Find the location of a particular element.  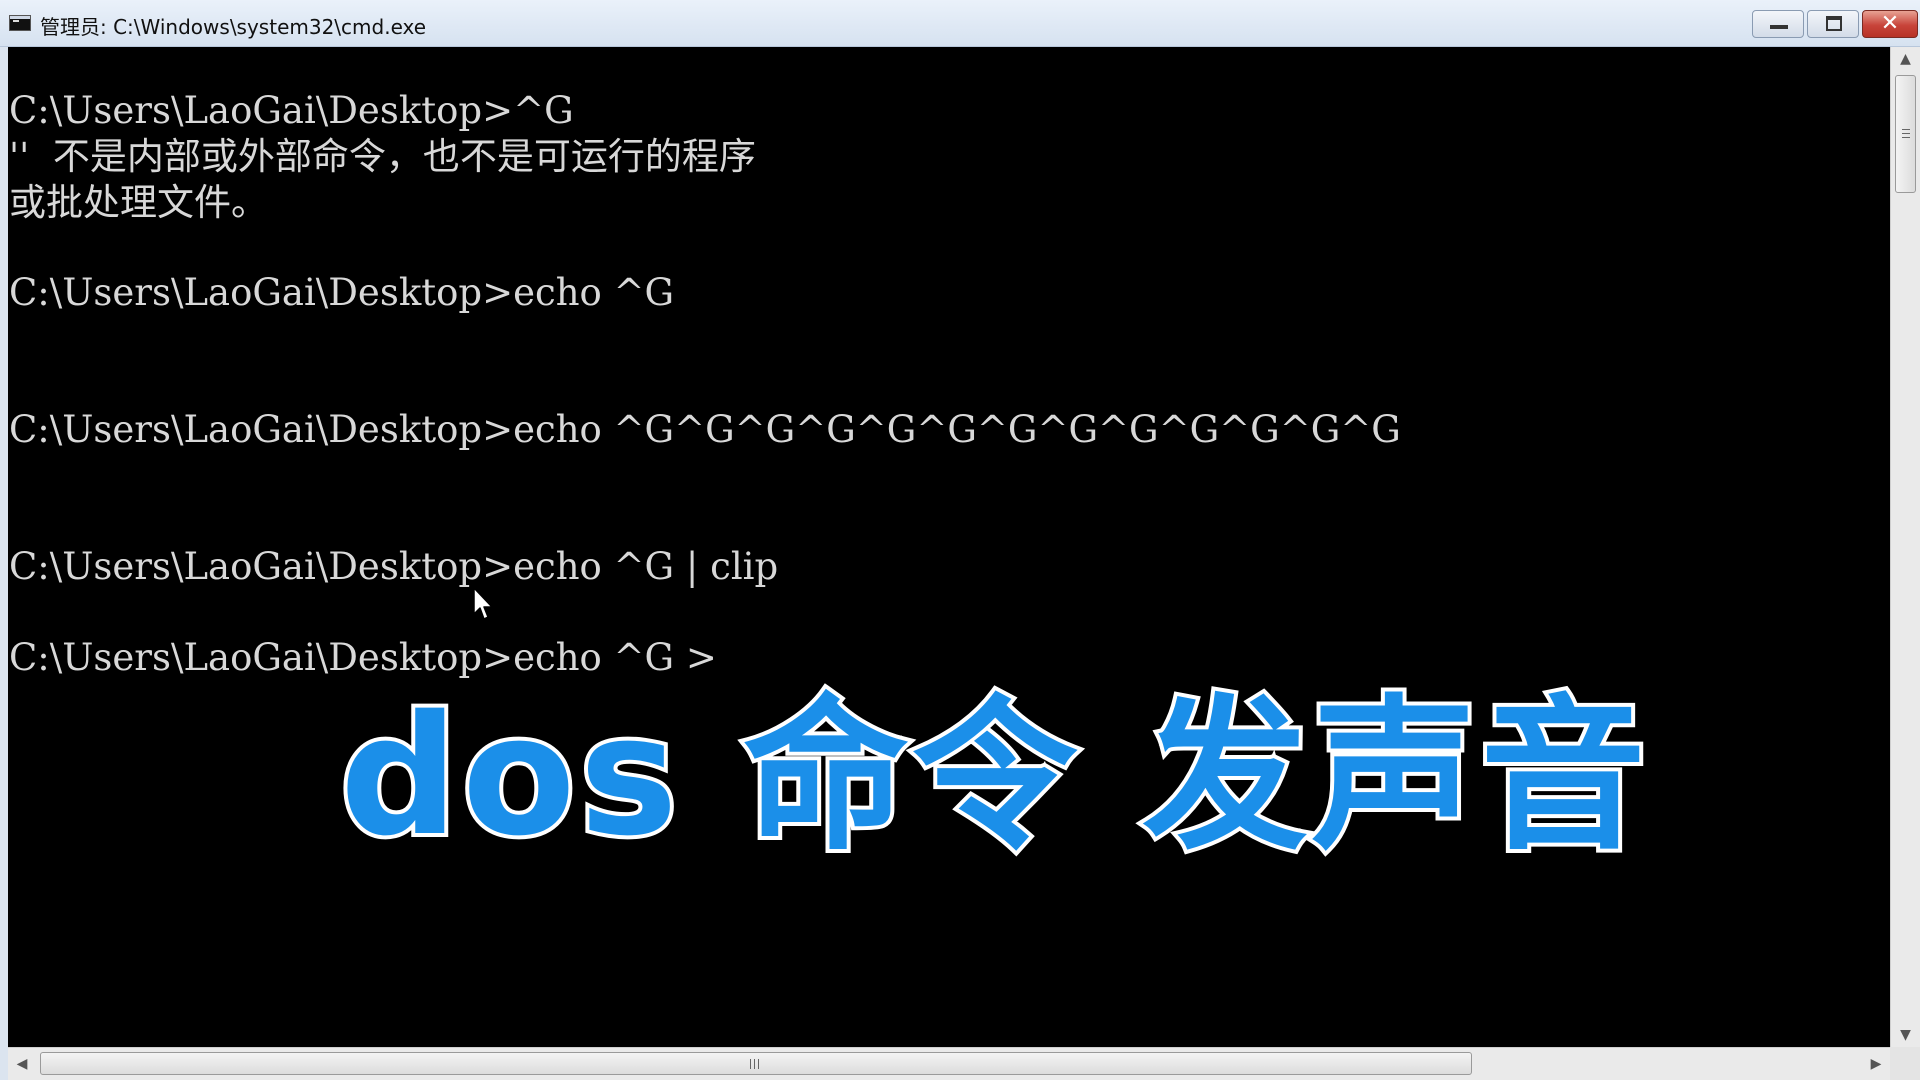

minimize-button is located at coordinates (1778, 24).